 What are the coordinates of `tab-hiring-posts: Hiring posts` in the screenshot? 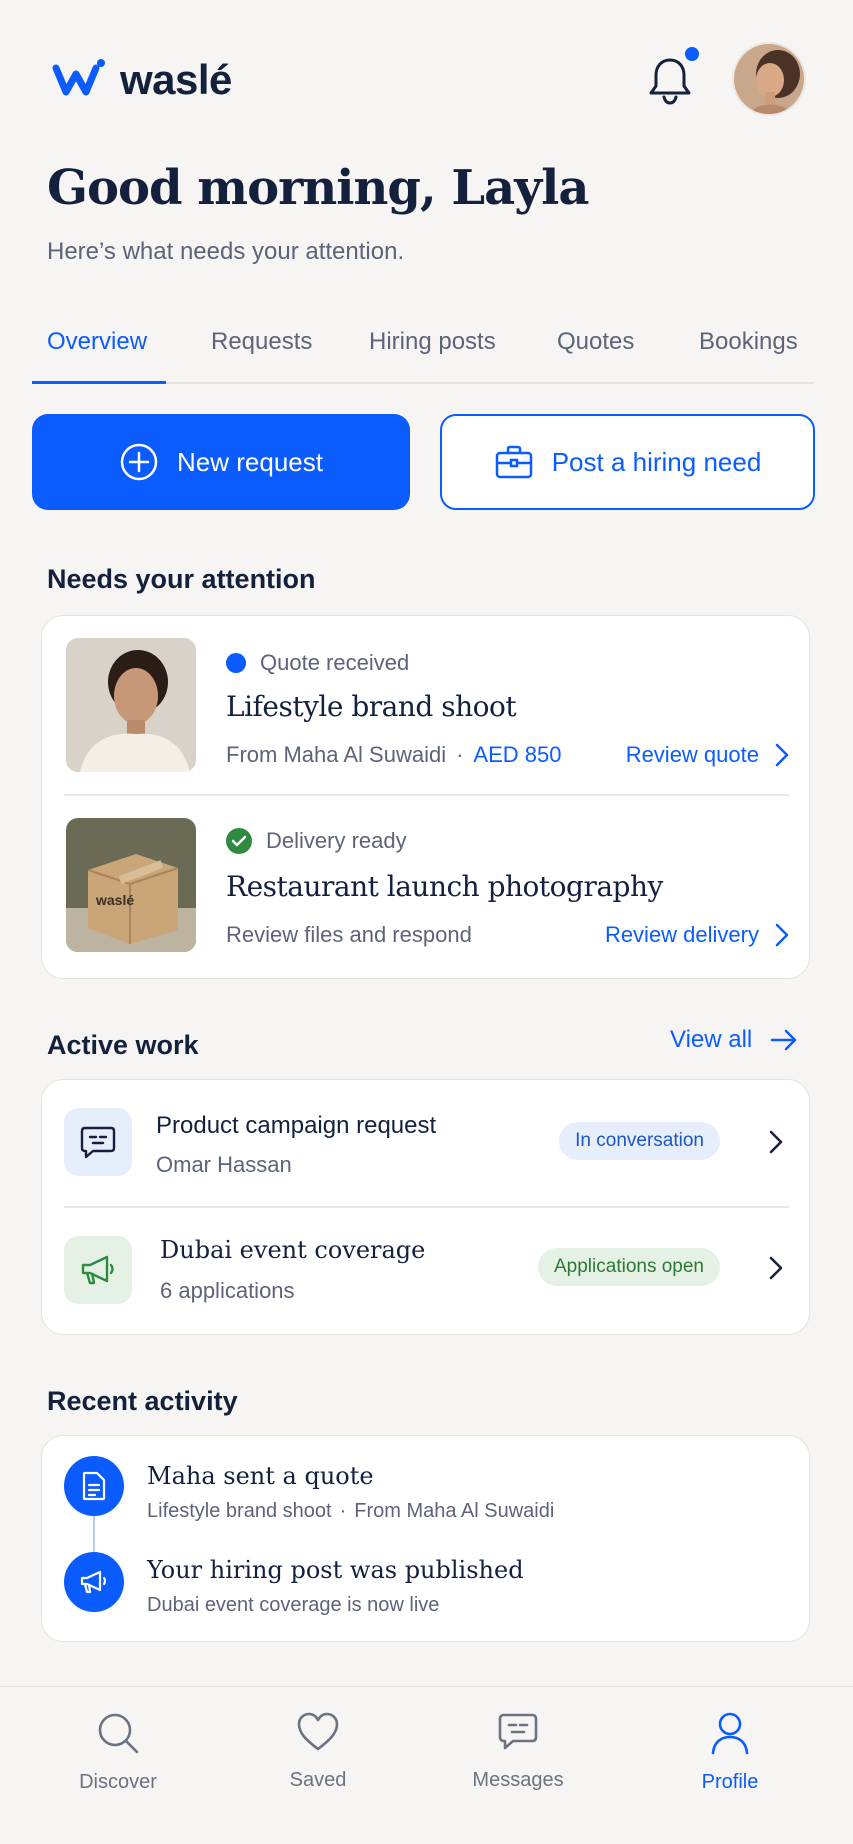 It's located at (432, 342).